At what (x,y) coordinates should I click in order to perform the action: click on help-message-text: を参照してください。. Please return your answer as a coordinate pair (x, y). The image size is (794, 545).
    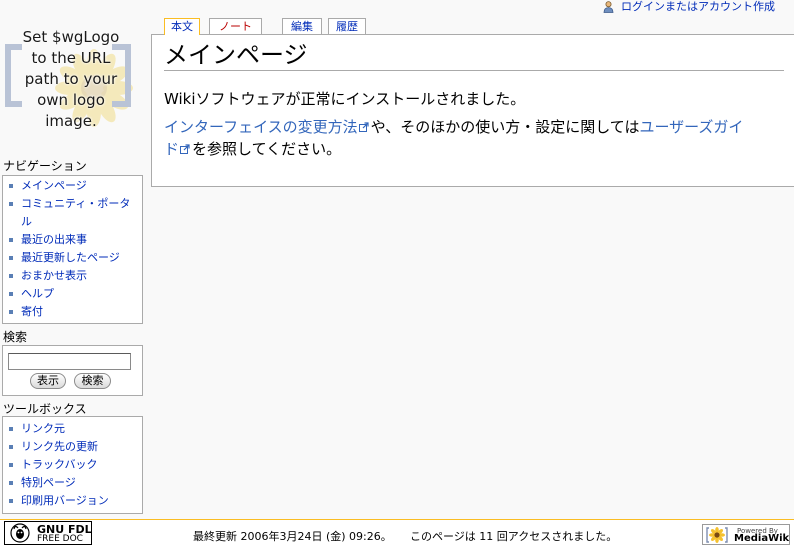
    Looking at the image, I should click on (267, 149).